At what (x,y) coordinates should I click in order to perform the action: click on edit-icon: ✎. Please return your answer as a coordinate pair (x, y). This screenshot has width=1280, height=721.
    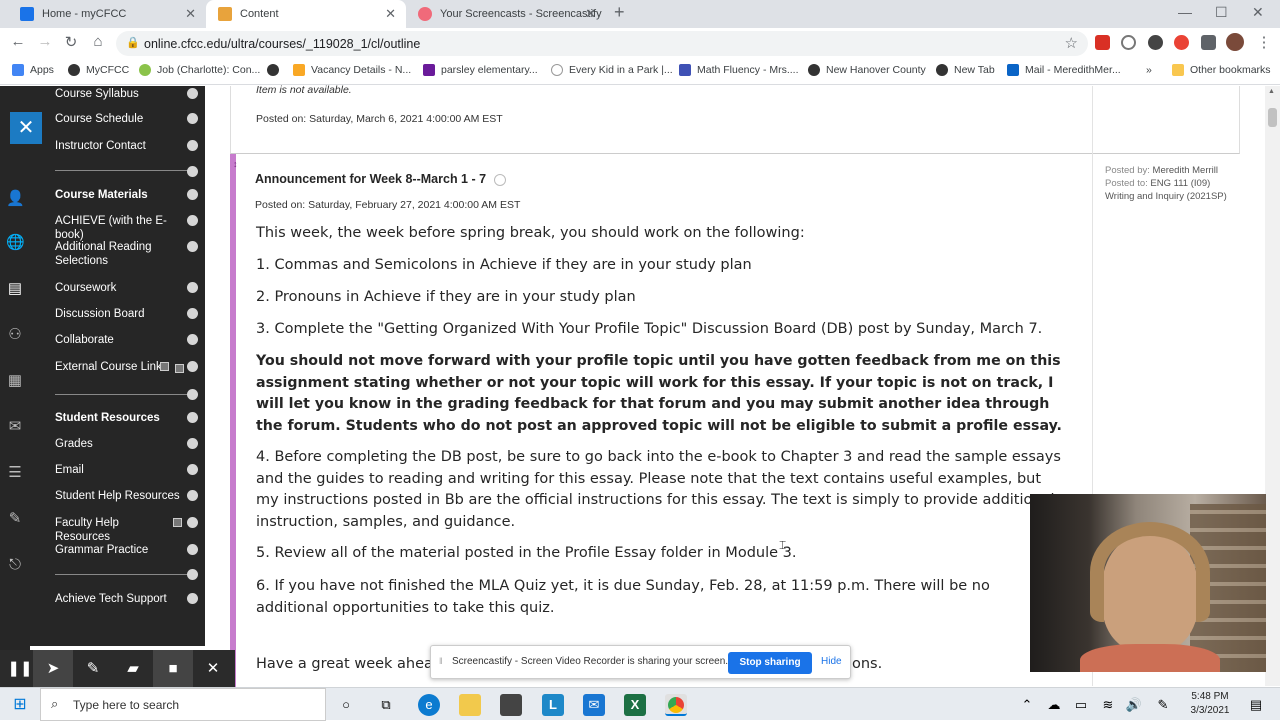
    Looking at the image, I should click on (15, 519).